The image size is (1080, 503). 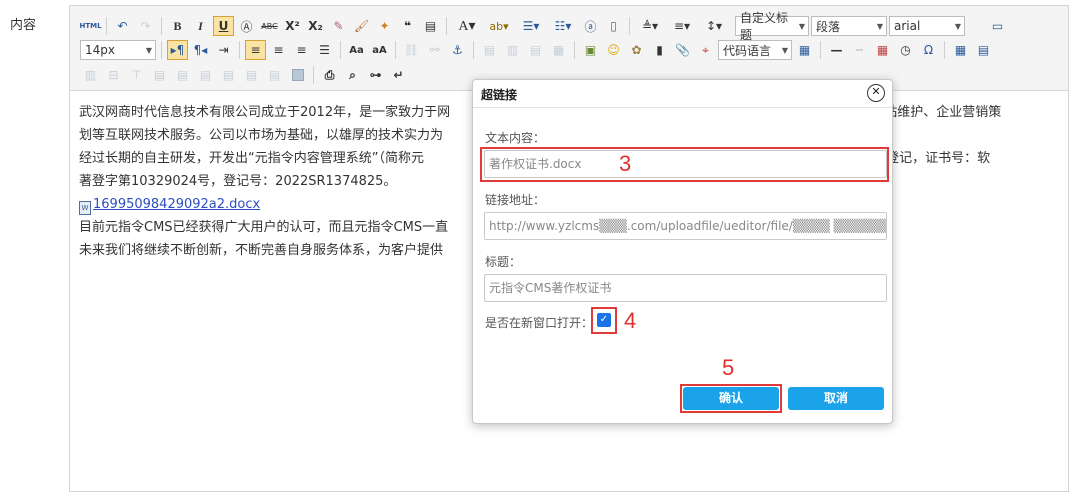 What do you see at coordinates (324, 50) in the screenshot?
I see `align-justify-icon: ☰` at bounding box center [324, 50].